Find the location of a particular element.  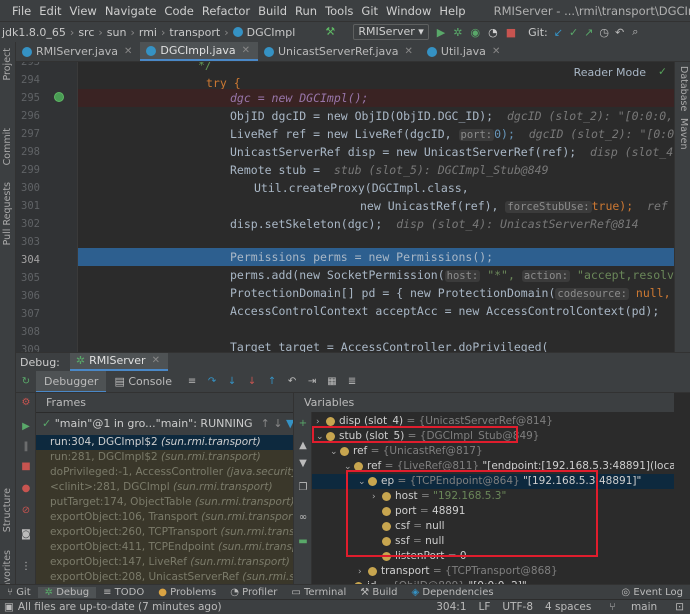

debug-session-tab: ✲ RMIServer ✕ is located at coordinates (118, 361).